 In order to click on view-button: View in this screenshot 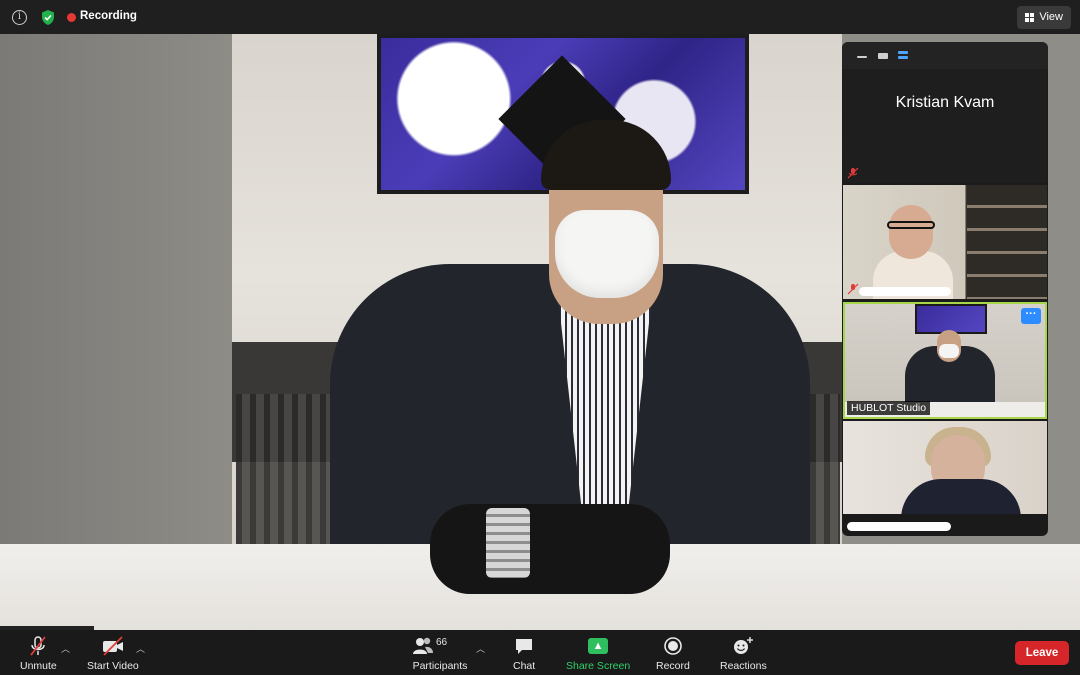, I will do `click(1044, 17)`.